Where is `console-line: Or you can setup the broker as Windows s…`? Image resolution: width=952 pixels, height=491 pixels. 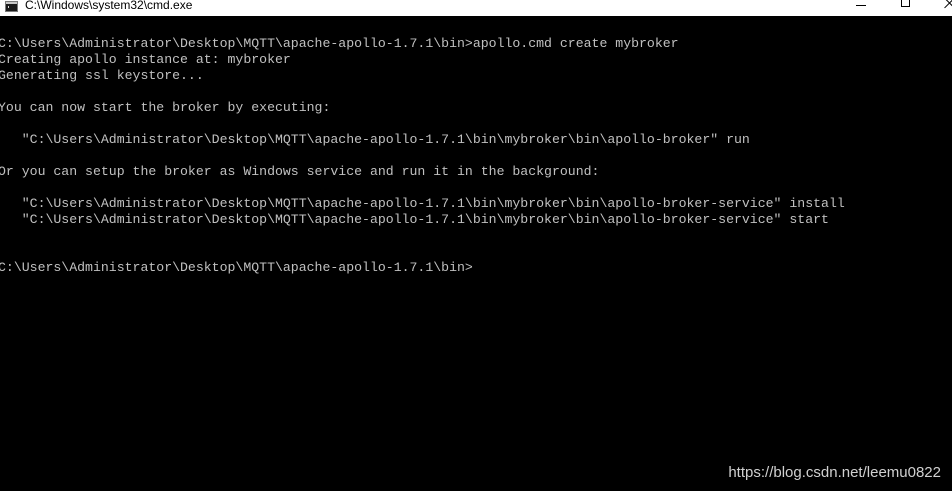 console-line: Or you can setup the broker as Windows s… is located at coordinates (300, 171).